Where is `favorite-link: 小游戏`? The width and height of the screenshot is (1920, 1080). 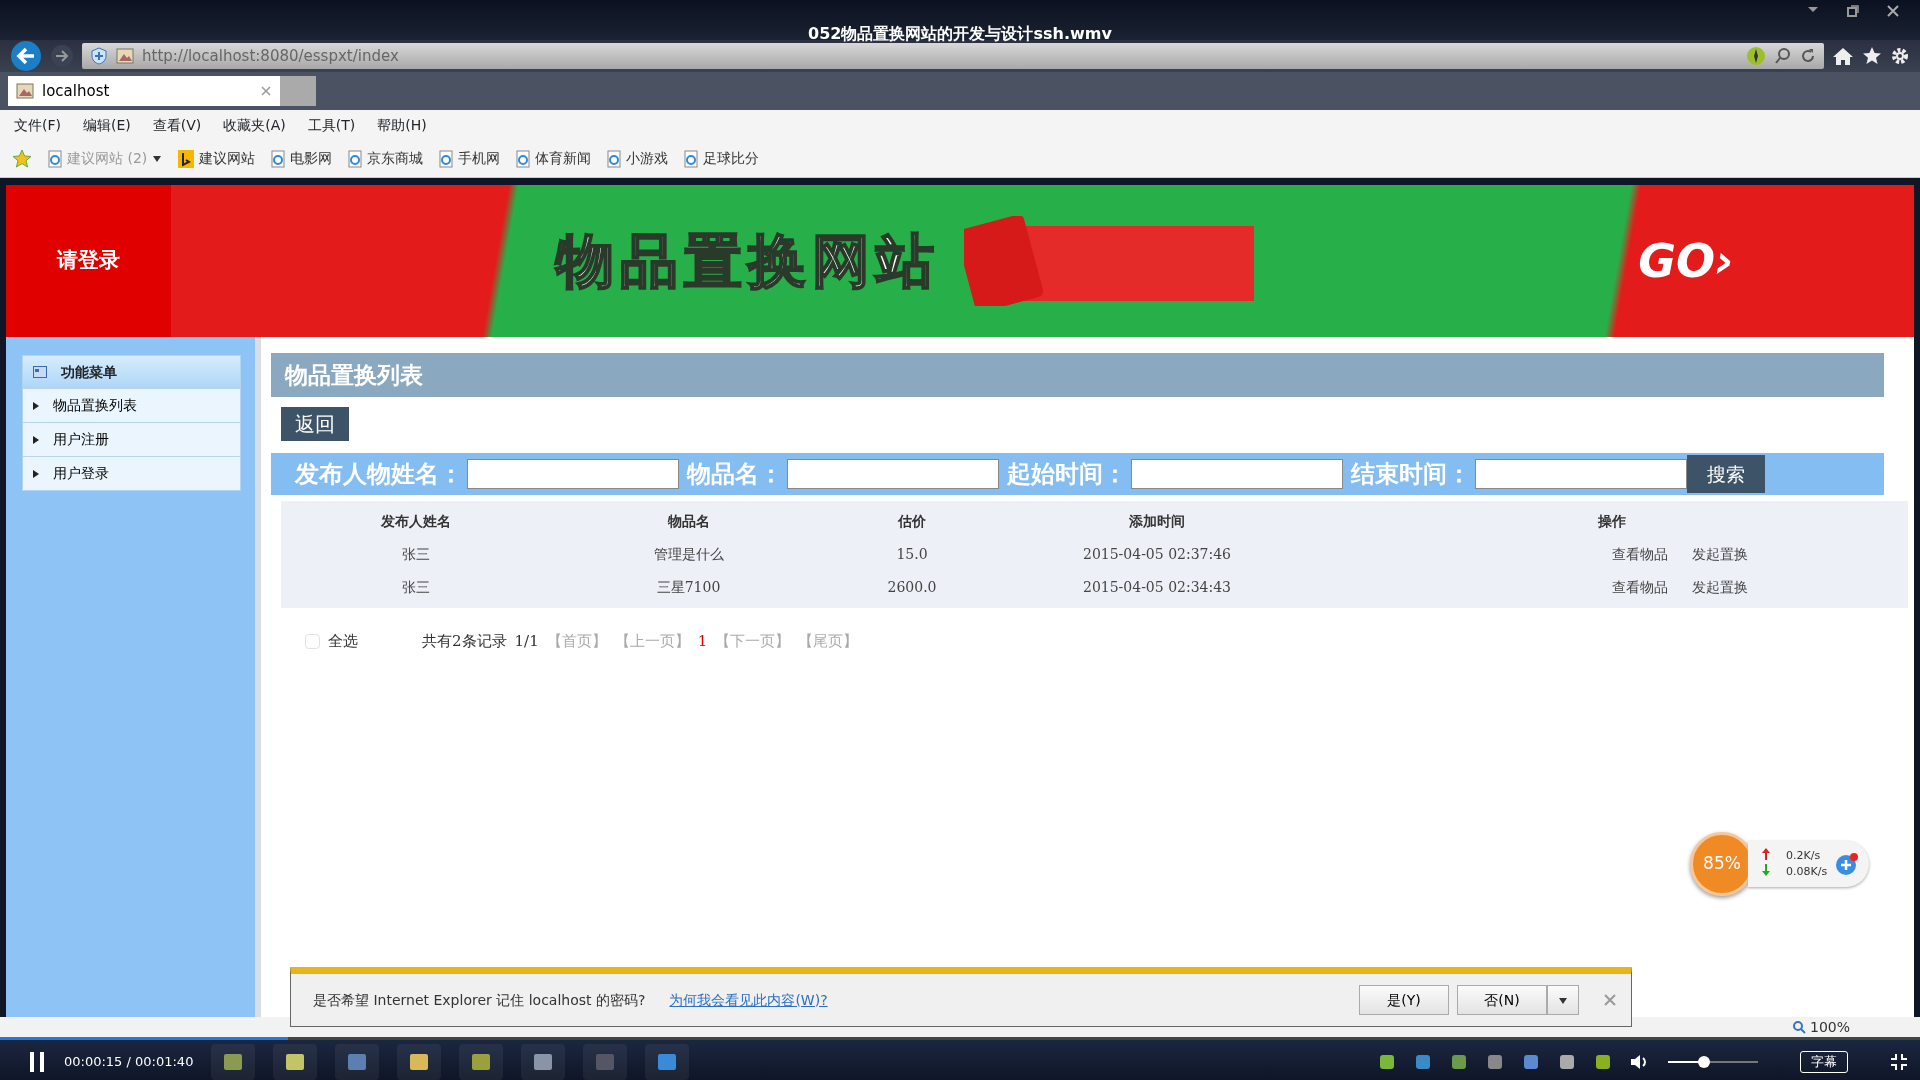
favorite-link: 小游戏 is located at coordinates (638, 158).